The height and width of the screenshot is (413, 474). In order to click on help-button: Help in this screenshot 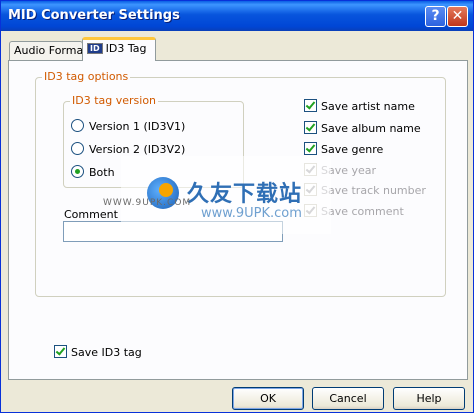, I will do `click(429, 398)`.